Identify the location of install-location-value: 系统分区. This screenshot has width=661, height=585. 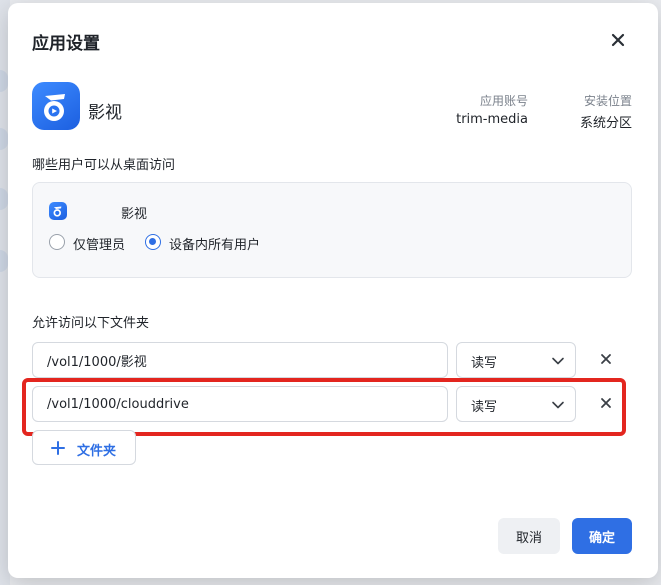
(605, 123).